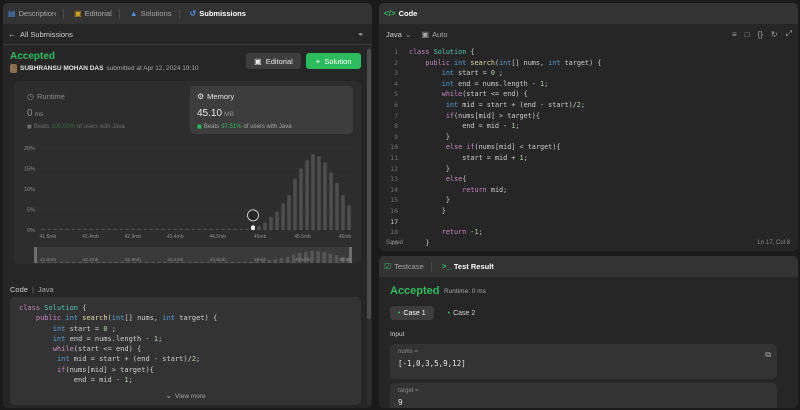 The height and width of the screenshot is (410, 800). Describe the element at coordinates (333, 61) in the screenshot. I see `solution-button: + Solution` at that location.